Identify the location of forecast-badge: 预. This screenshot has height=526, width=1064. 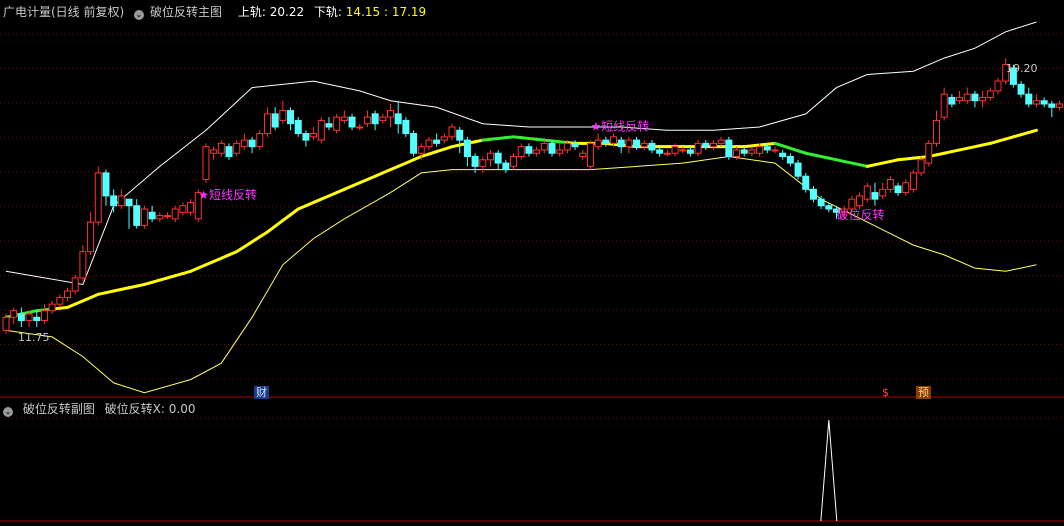
(923, 392).